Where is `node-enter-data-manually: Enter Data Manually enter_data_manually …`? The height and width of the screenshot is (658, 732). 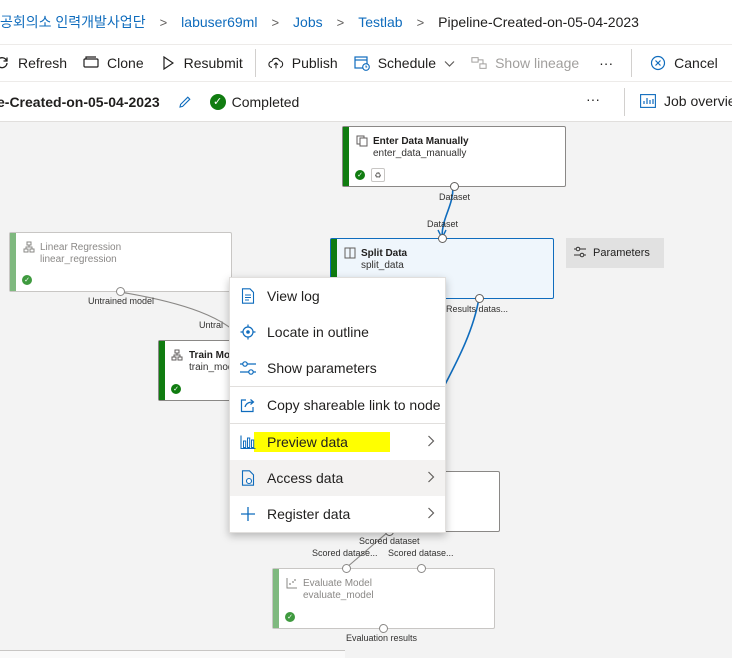 node-enter-data-manually: Enter Data Manually enter_data_manually … is located at coordinates (454, 158).